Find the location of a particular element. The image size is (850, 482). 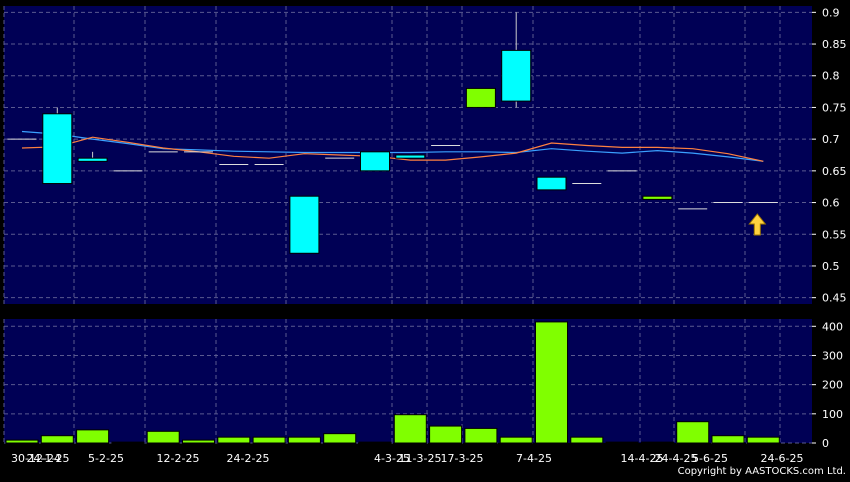

price-y-tick-label: 0.7 is located at coordinates (831, 139).